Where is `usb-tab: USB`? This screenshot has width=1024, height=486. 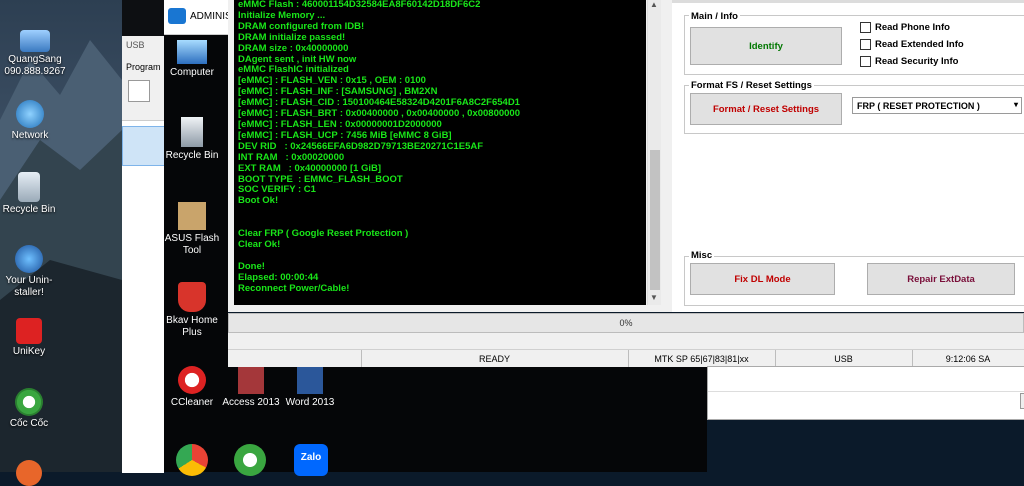
usb-tab: USB is located at coordinates (135, 45).